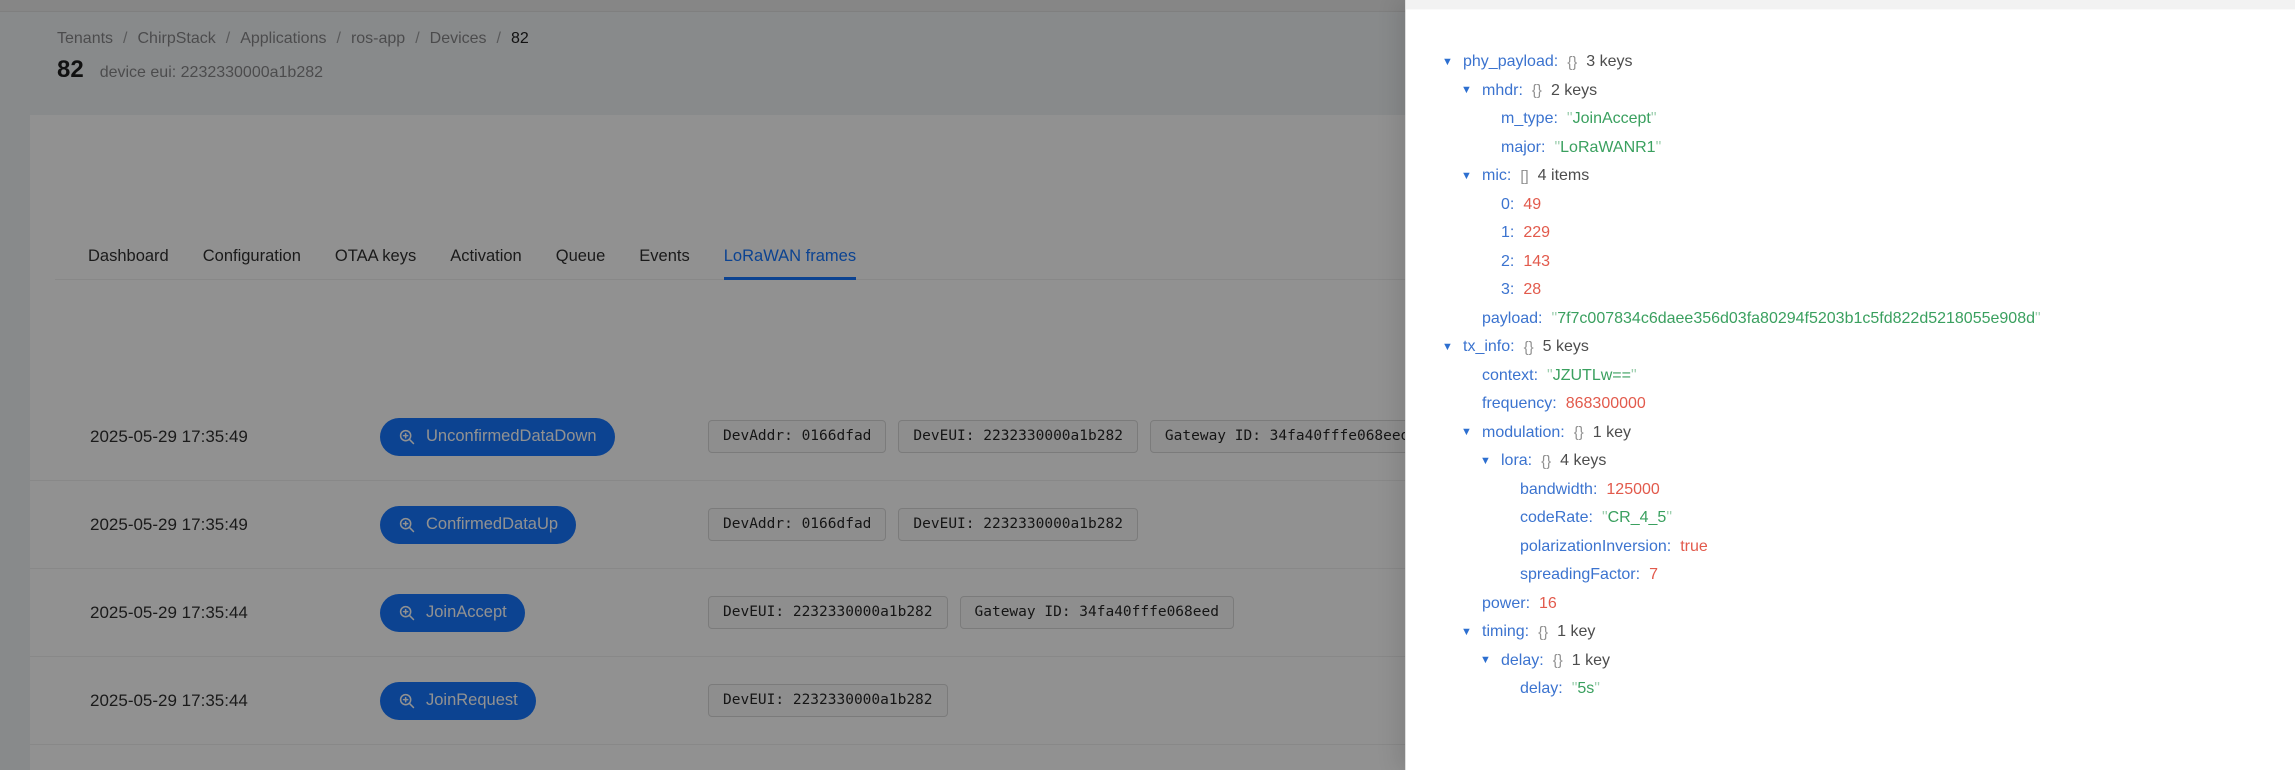  I want to click on json-key: bandwidth:, so click(1559, 489).